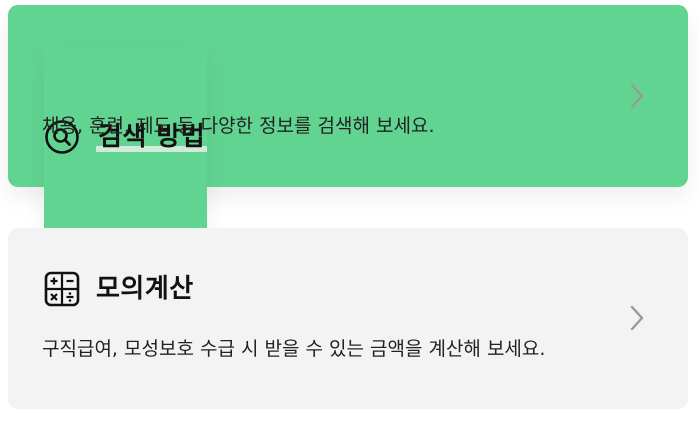 Image resolution: width=699 pixels, height=430 pixels. I want to click on calculator-icon, so click(62, 289).